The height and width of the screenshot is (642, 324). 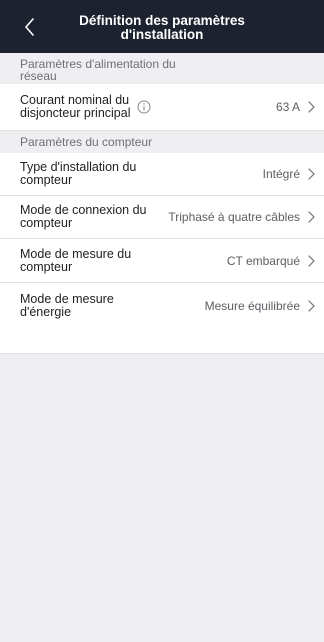 What do you see at coordinates (162, 174) in the screenshot?
I see `row-meter-installation-type: Type d'installation du compteur Intégré` at bounding box center [162, 174].